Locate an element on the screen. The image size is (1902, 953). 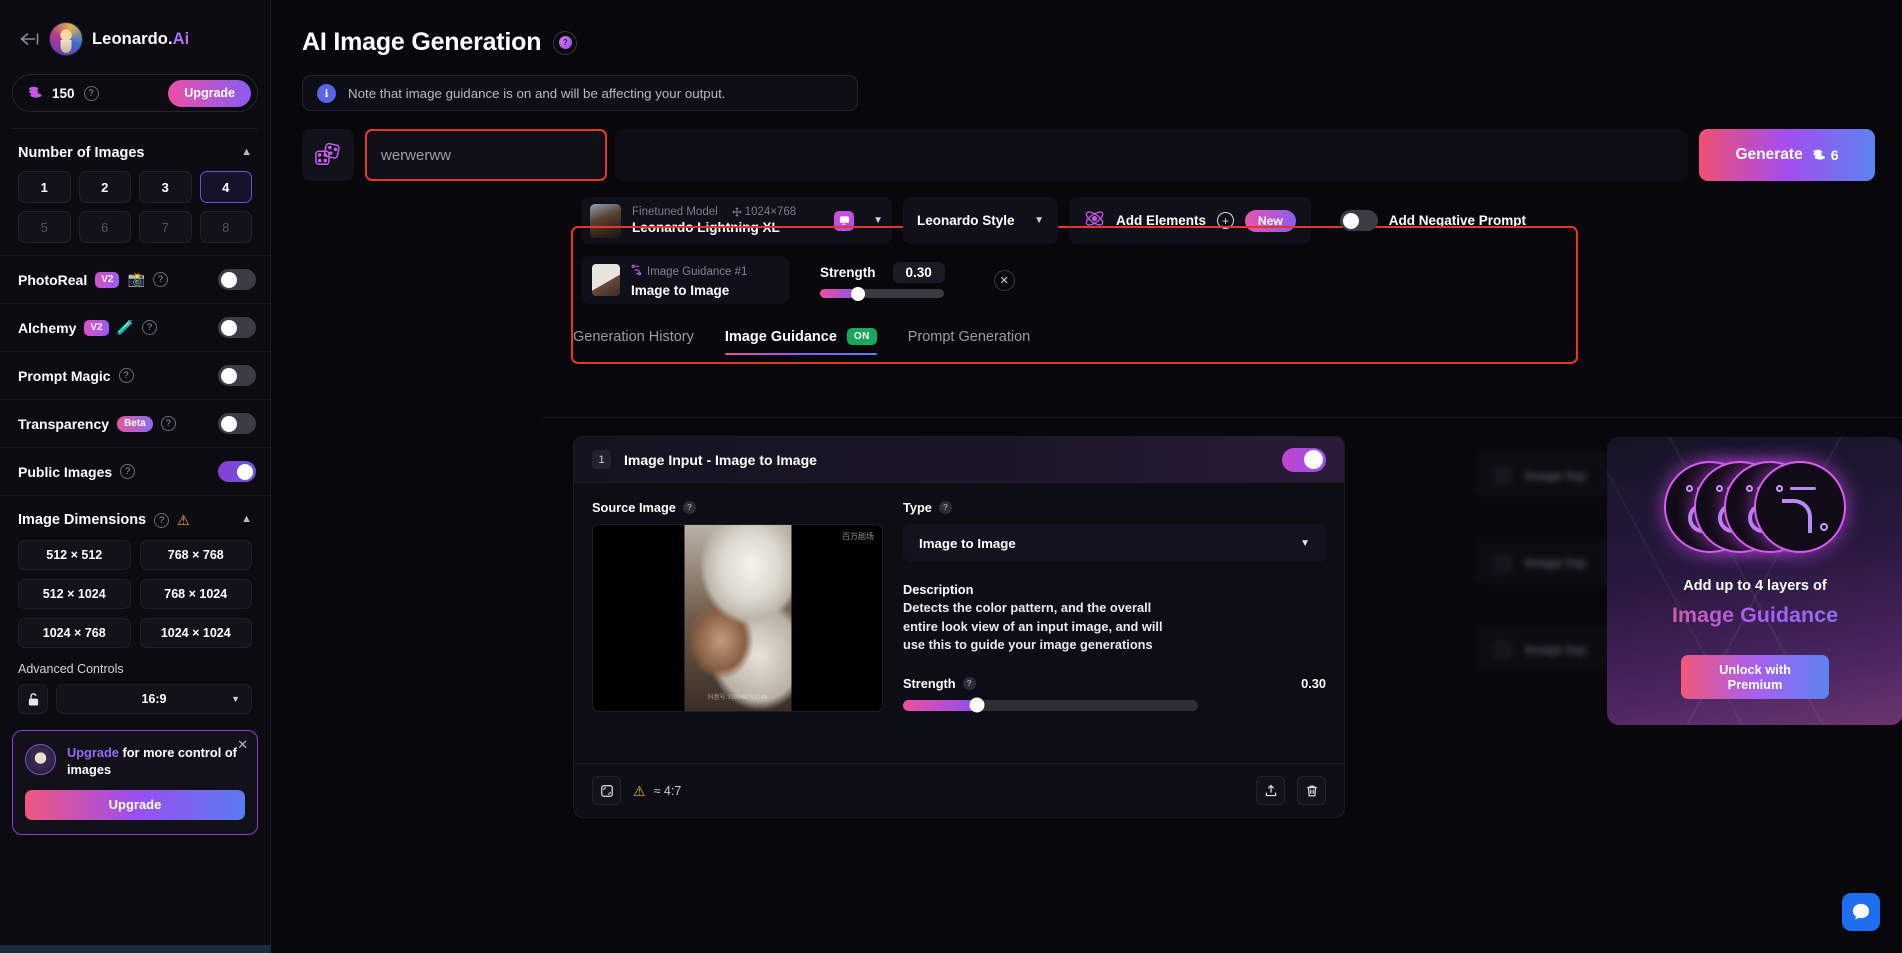
dim-option-768x768: 768 × 768 is located at coordinates (195, 555).